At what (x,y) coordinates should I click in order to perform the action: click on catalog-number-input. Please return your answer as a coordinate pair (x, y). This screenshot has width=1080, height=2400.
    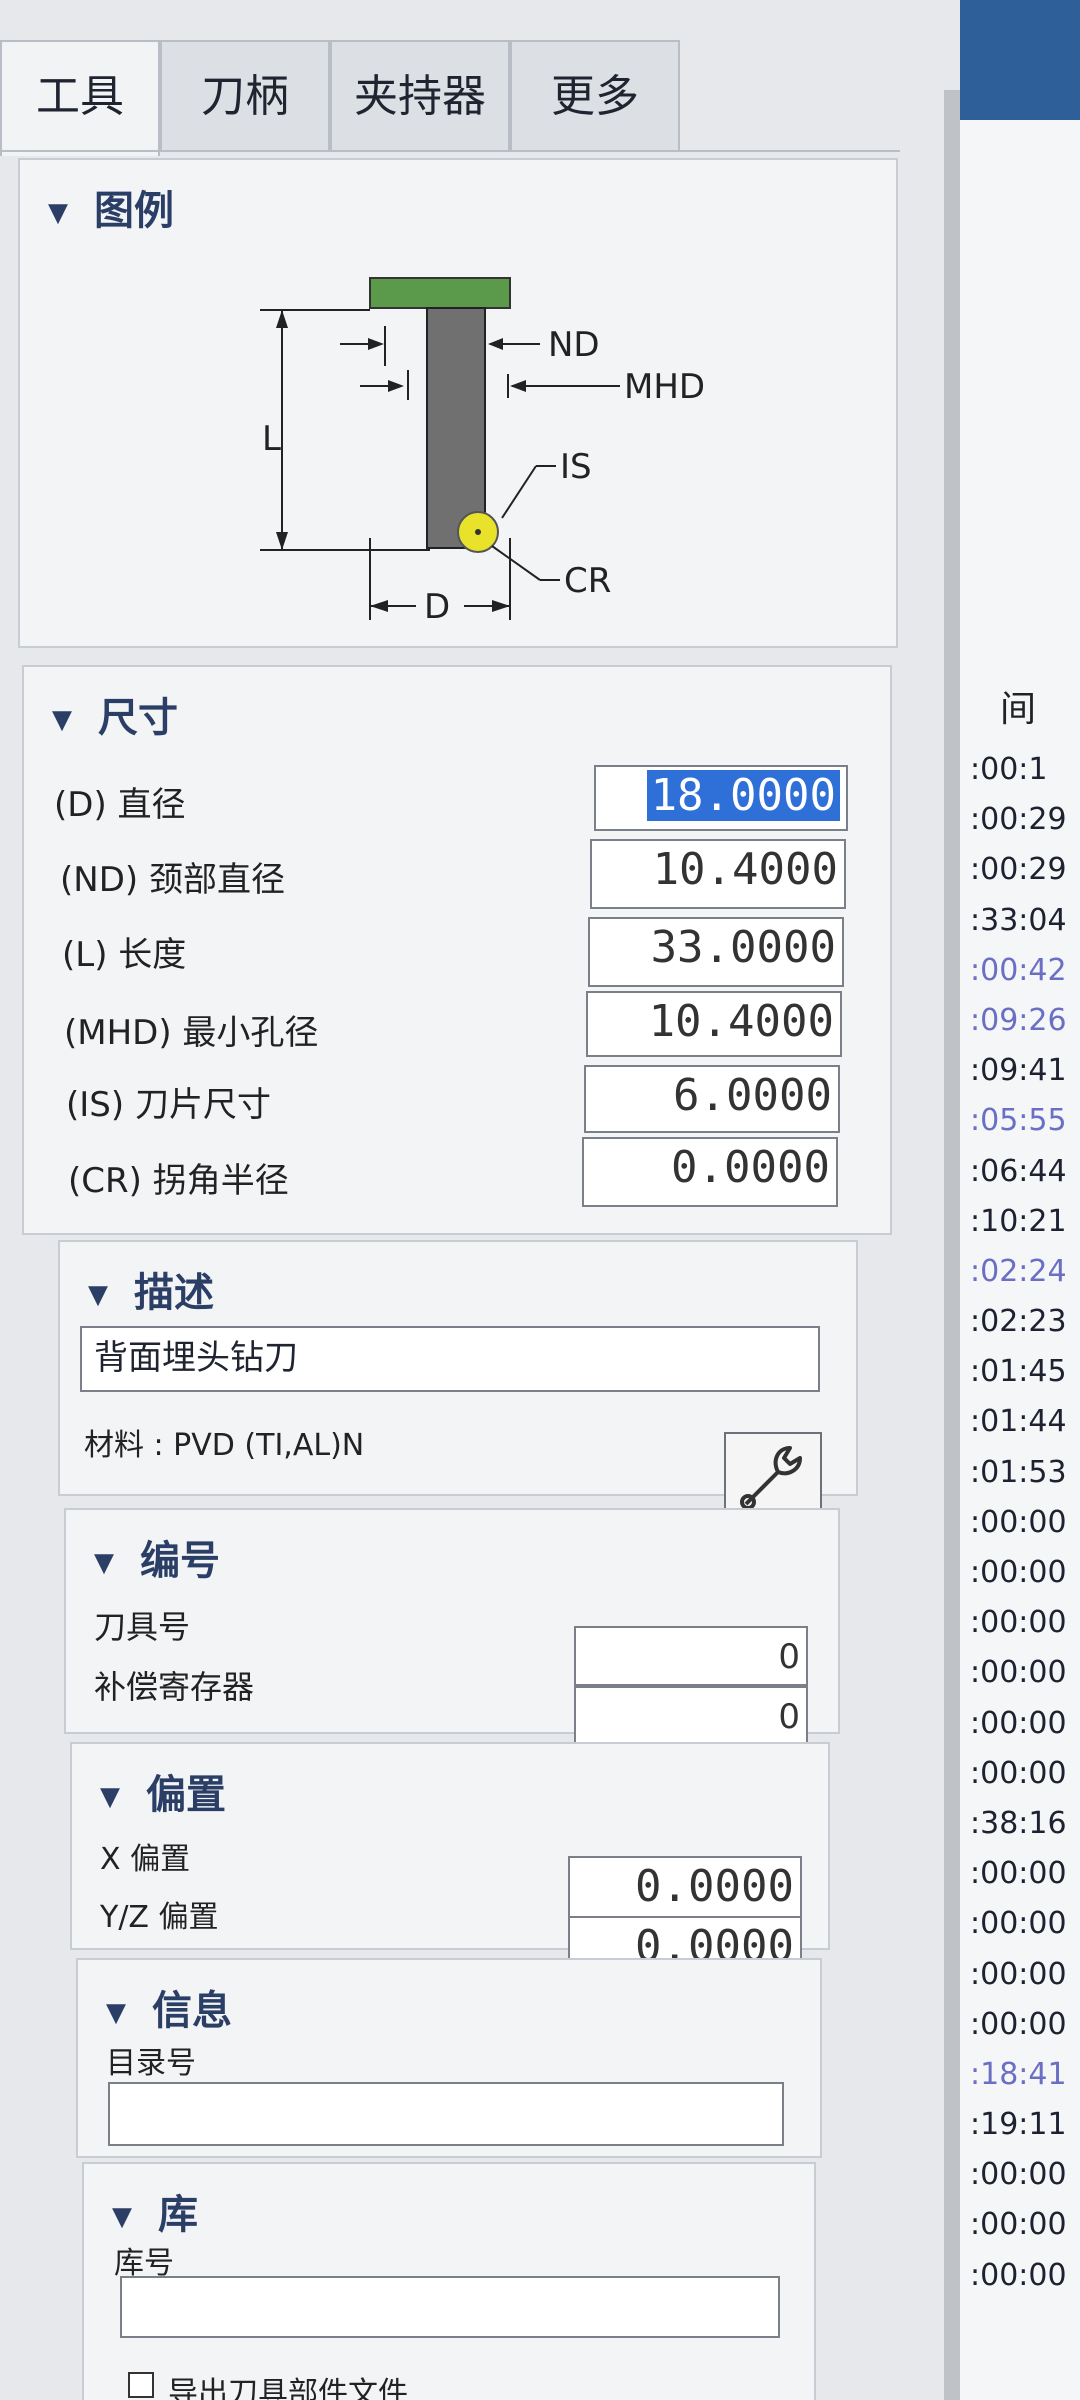
    Looking at the image, I should click on (446, 2114).